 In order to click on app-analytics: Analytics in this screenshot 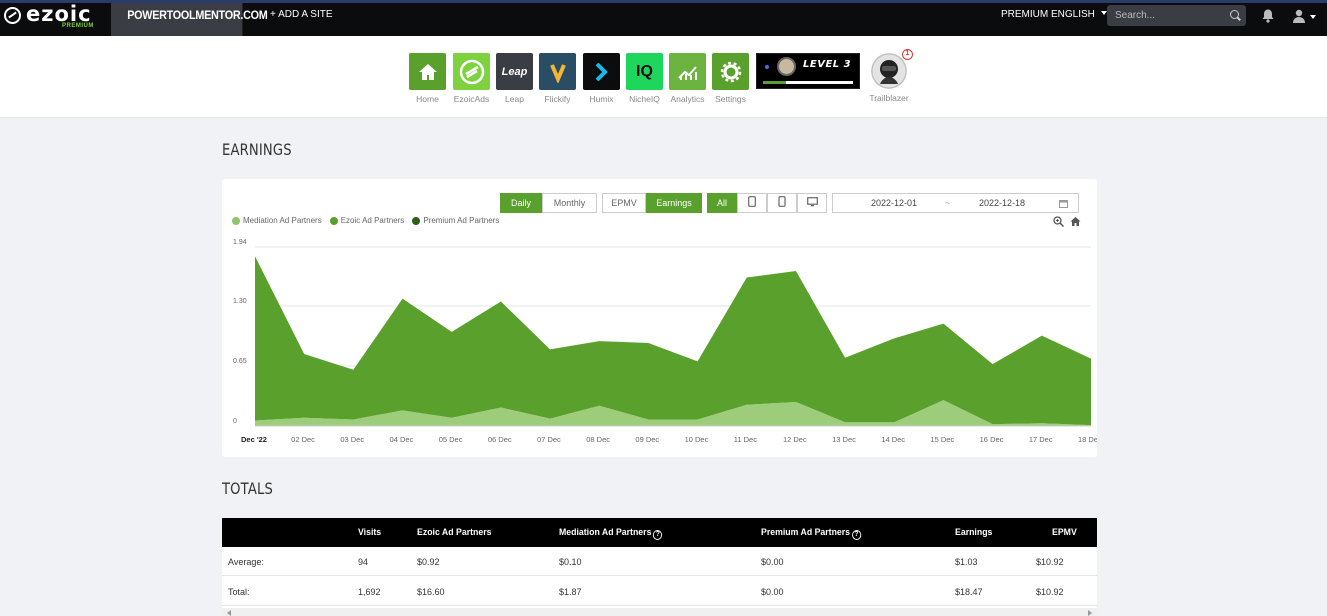, I will do `click(687, 78)`.